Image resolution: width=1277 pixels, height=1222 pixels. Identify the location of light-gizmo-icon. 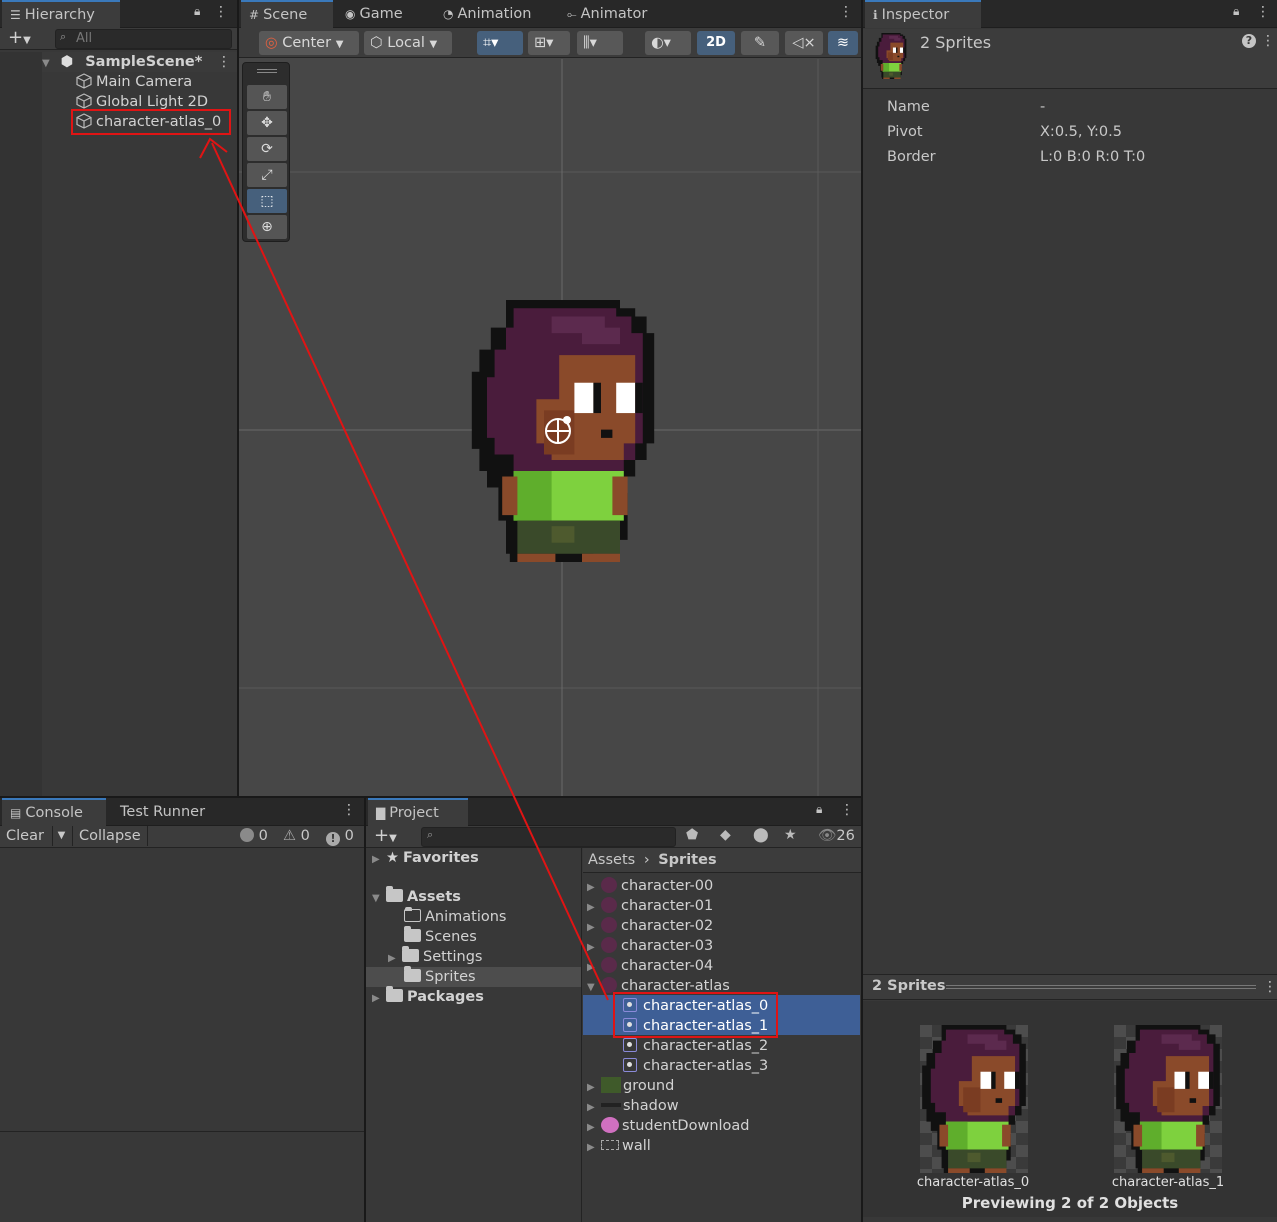
(558, 430).